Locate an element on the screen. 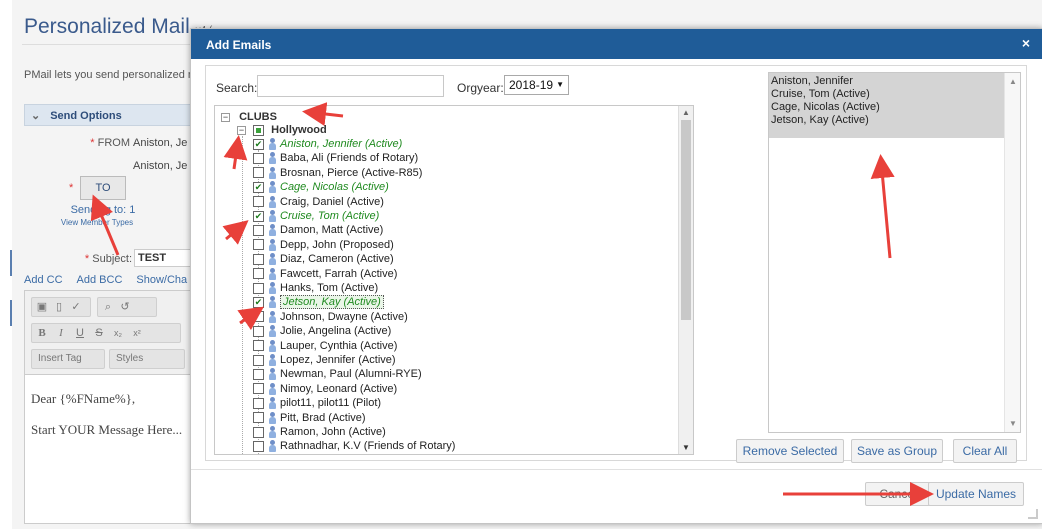 The image size is (1042, 529). send-options-header: ⌄ Send Options is located at coordinates (108, 115).